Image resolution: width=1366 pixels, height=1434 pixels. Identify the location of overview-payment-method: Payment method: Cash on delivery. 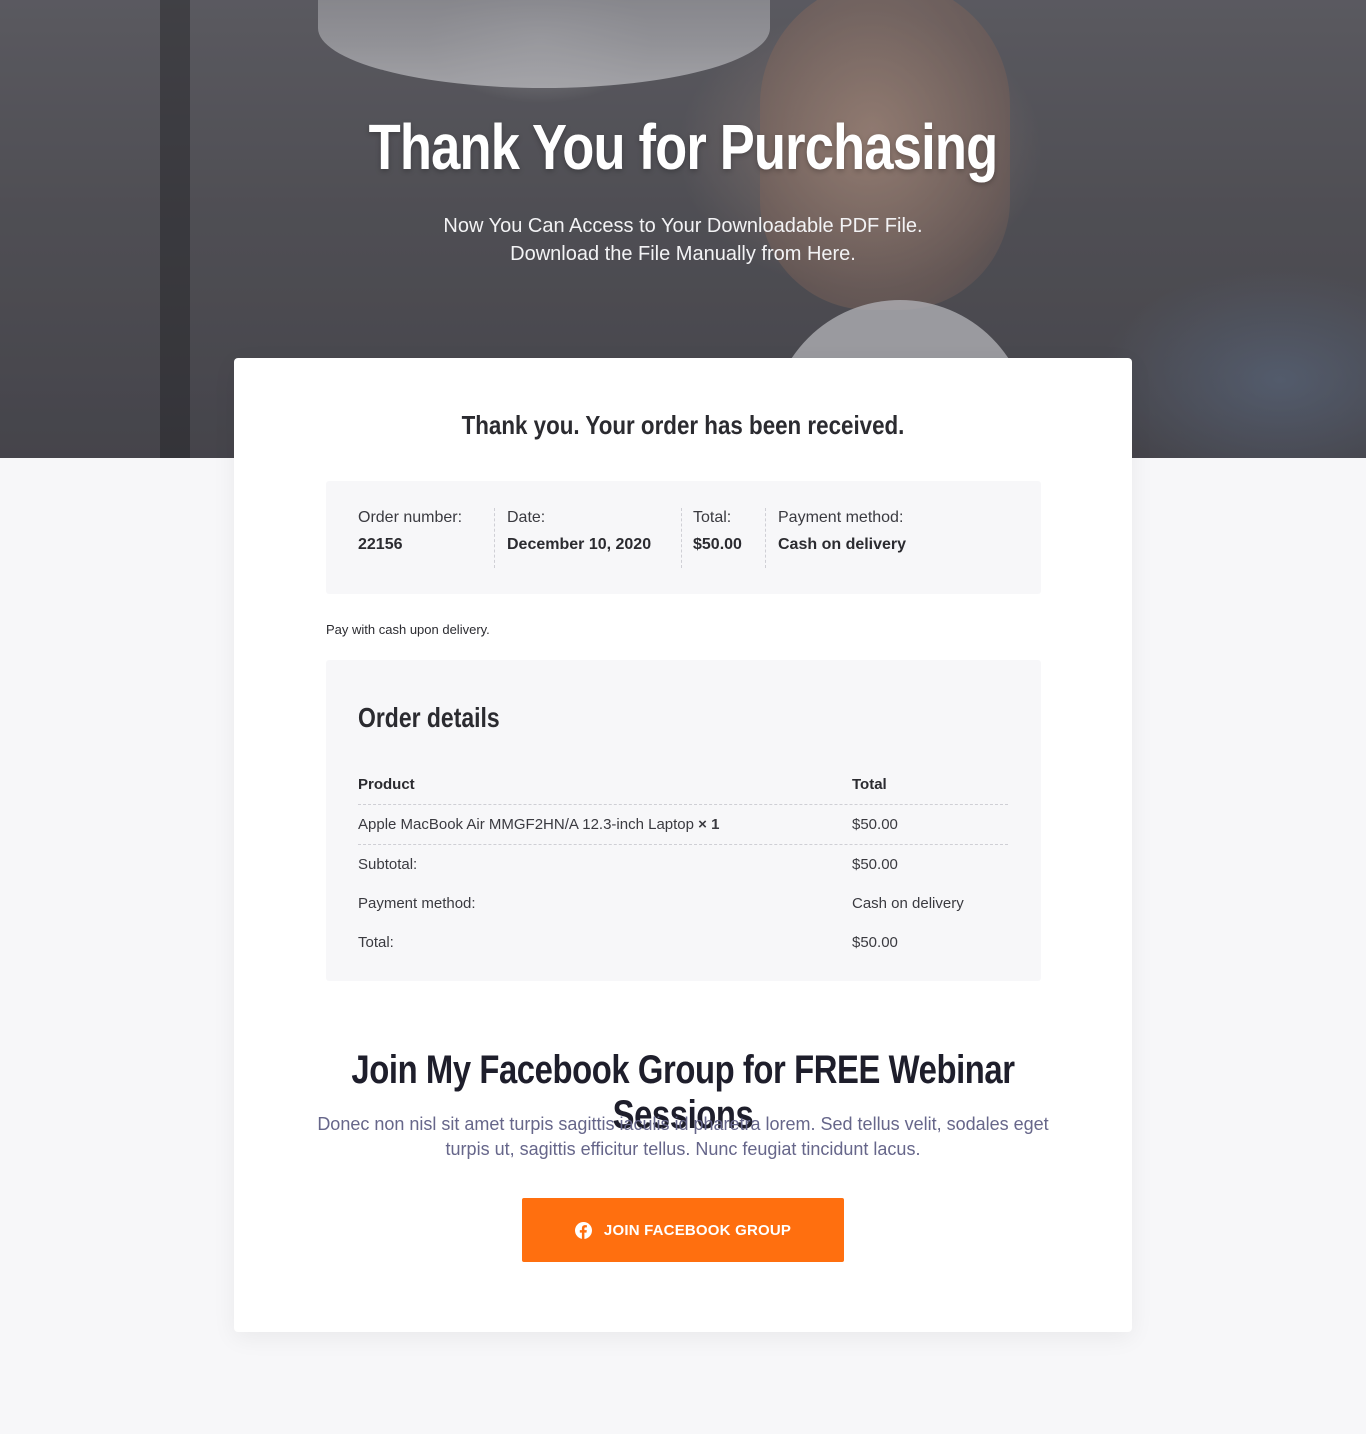
(842, 538).